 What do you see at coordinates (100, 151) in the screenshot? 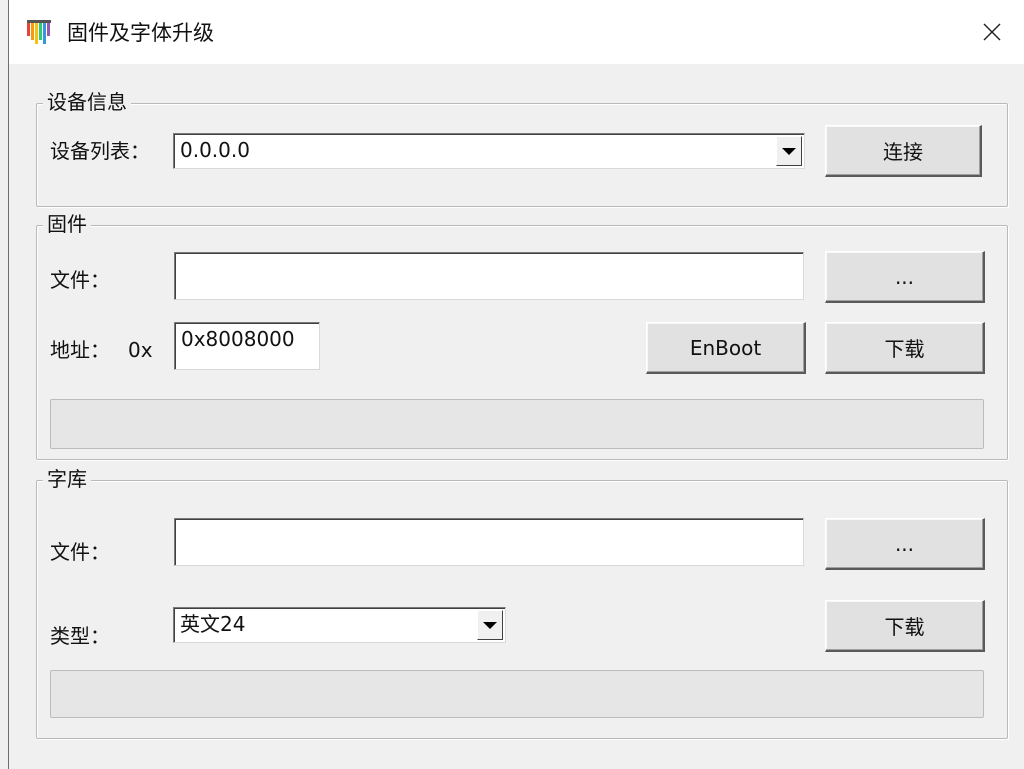
I see `device-list-label: 设备列表：` at bounding box center [100, 151].